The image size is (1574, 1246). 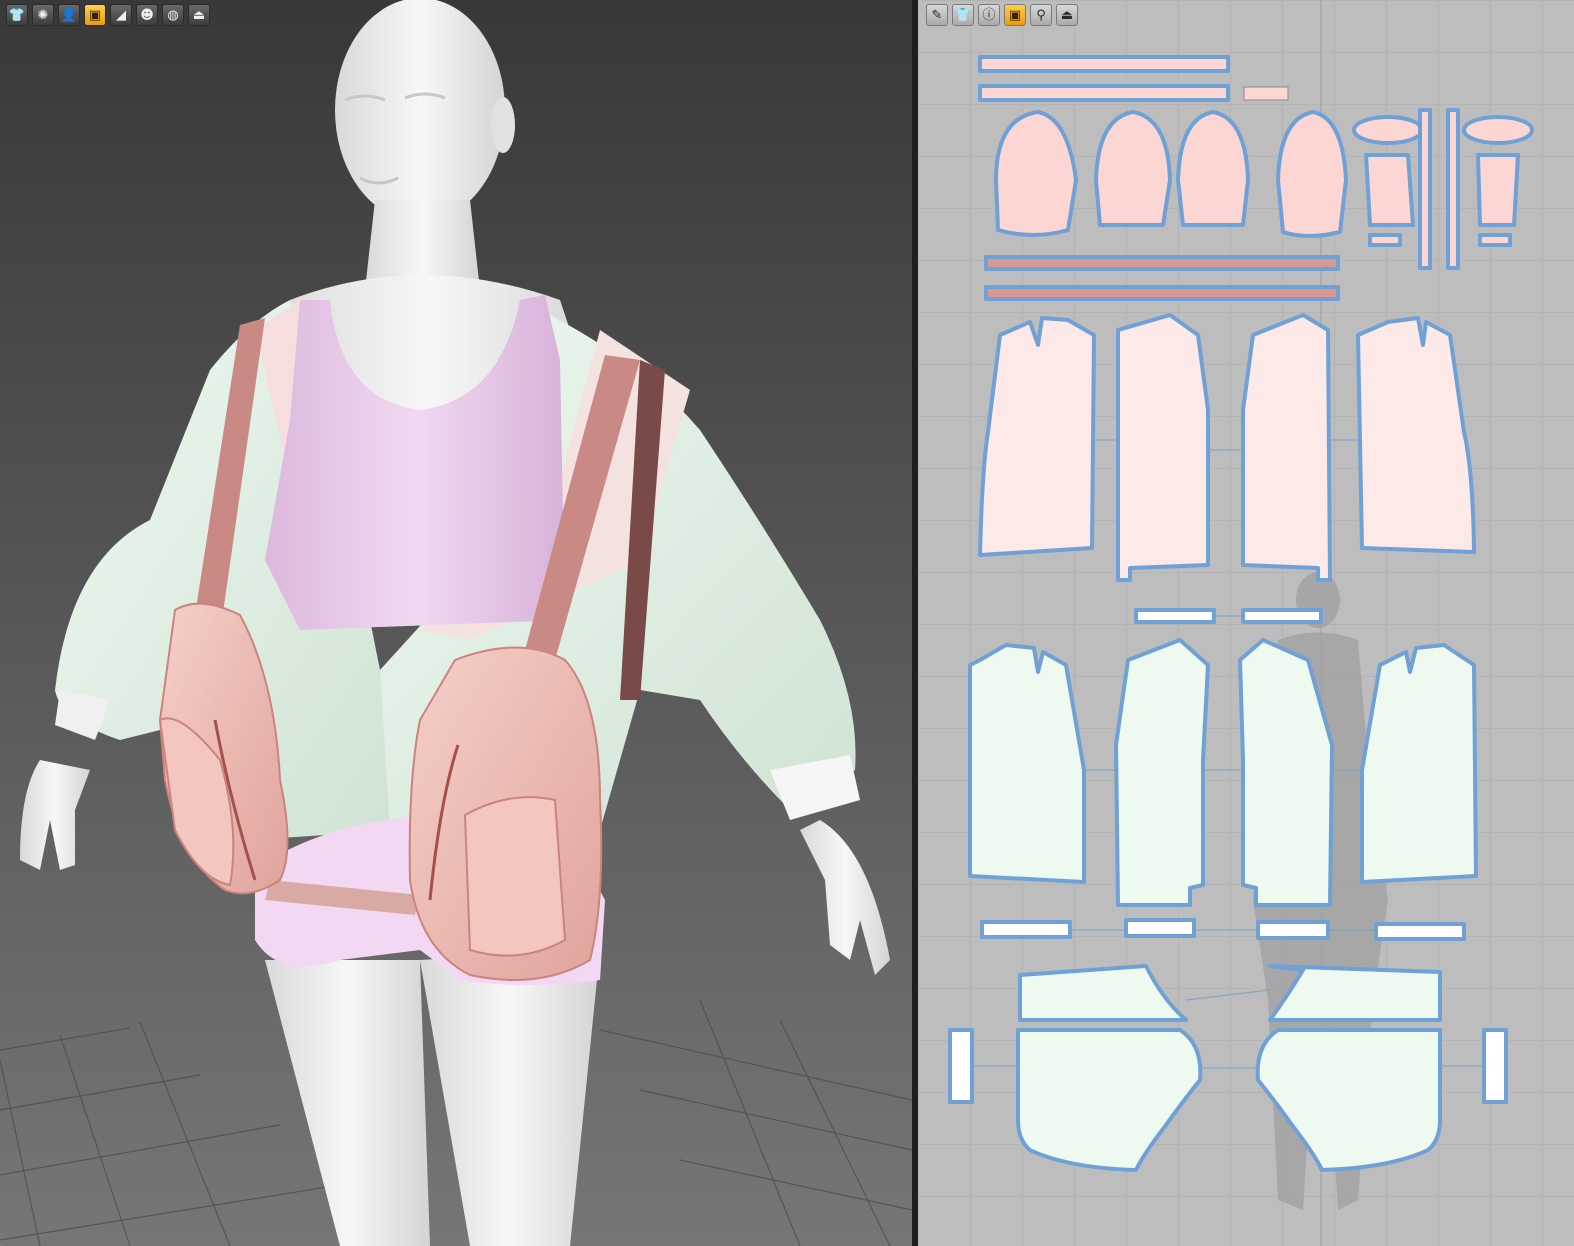 I want to click on pattern-piece-jacket-back-left, so click(x=1162, y=772).